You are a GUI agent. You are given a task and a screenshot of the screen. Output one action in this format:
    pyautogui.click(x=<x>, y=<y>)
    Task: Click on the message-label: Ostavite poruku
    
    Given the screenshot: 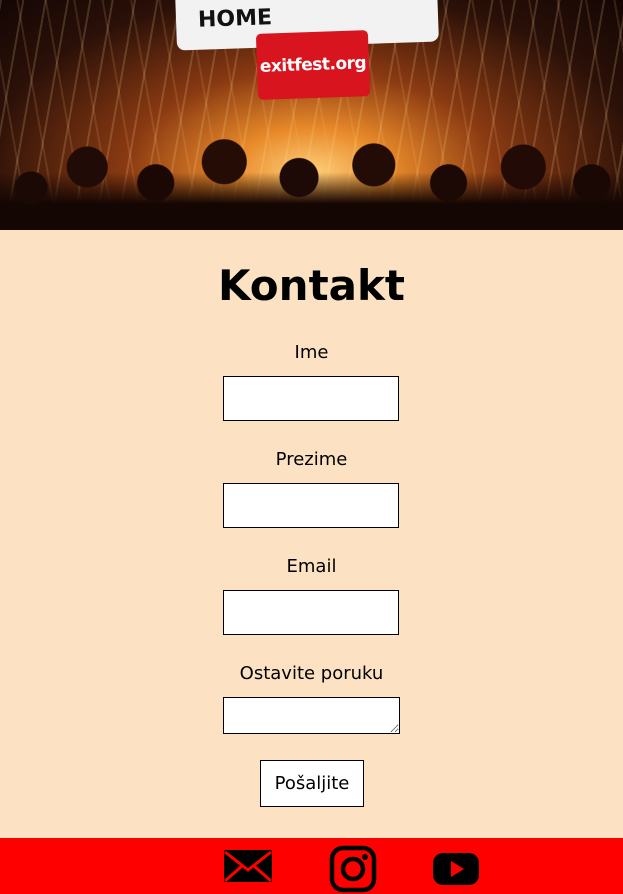 What is the action you would take?
    pyautogui.click(x=311, y=673)
    